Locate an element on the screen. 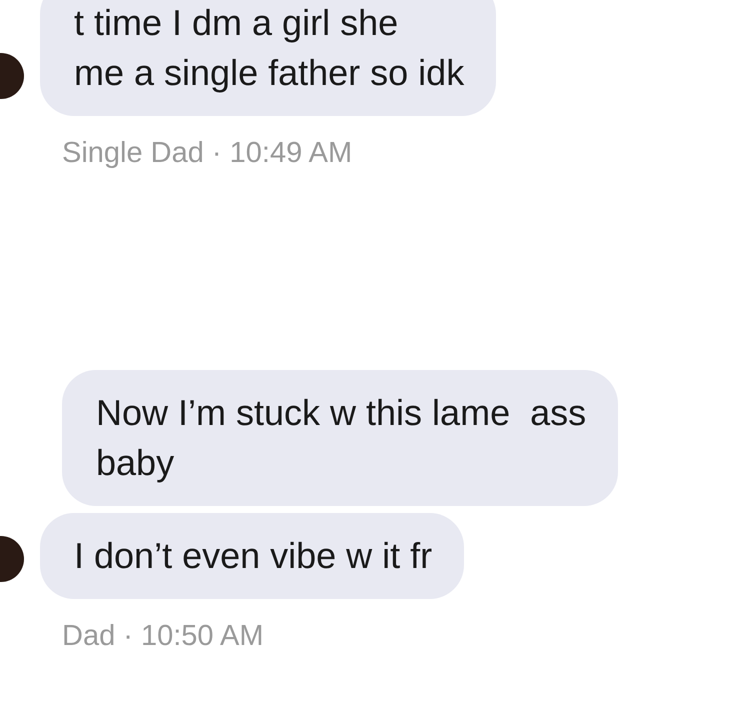 Image resolution: width=750 pixels, height=728 pixels. message-bubble: I don’t even vibe w it fr is located at coordinates (252, 556).